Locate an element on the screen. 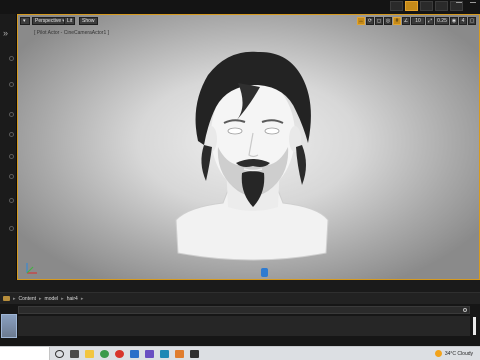  camera-speed-icon: ◉ is located at coordinates (454, 21).